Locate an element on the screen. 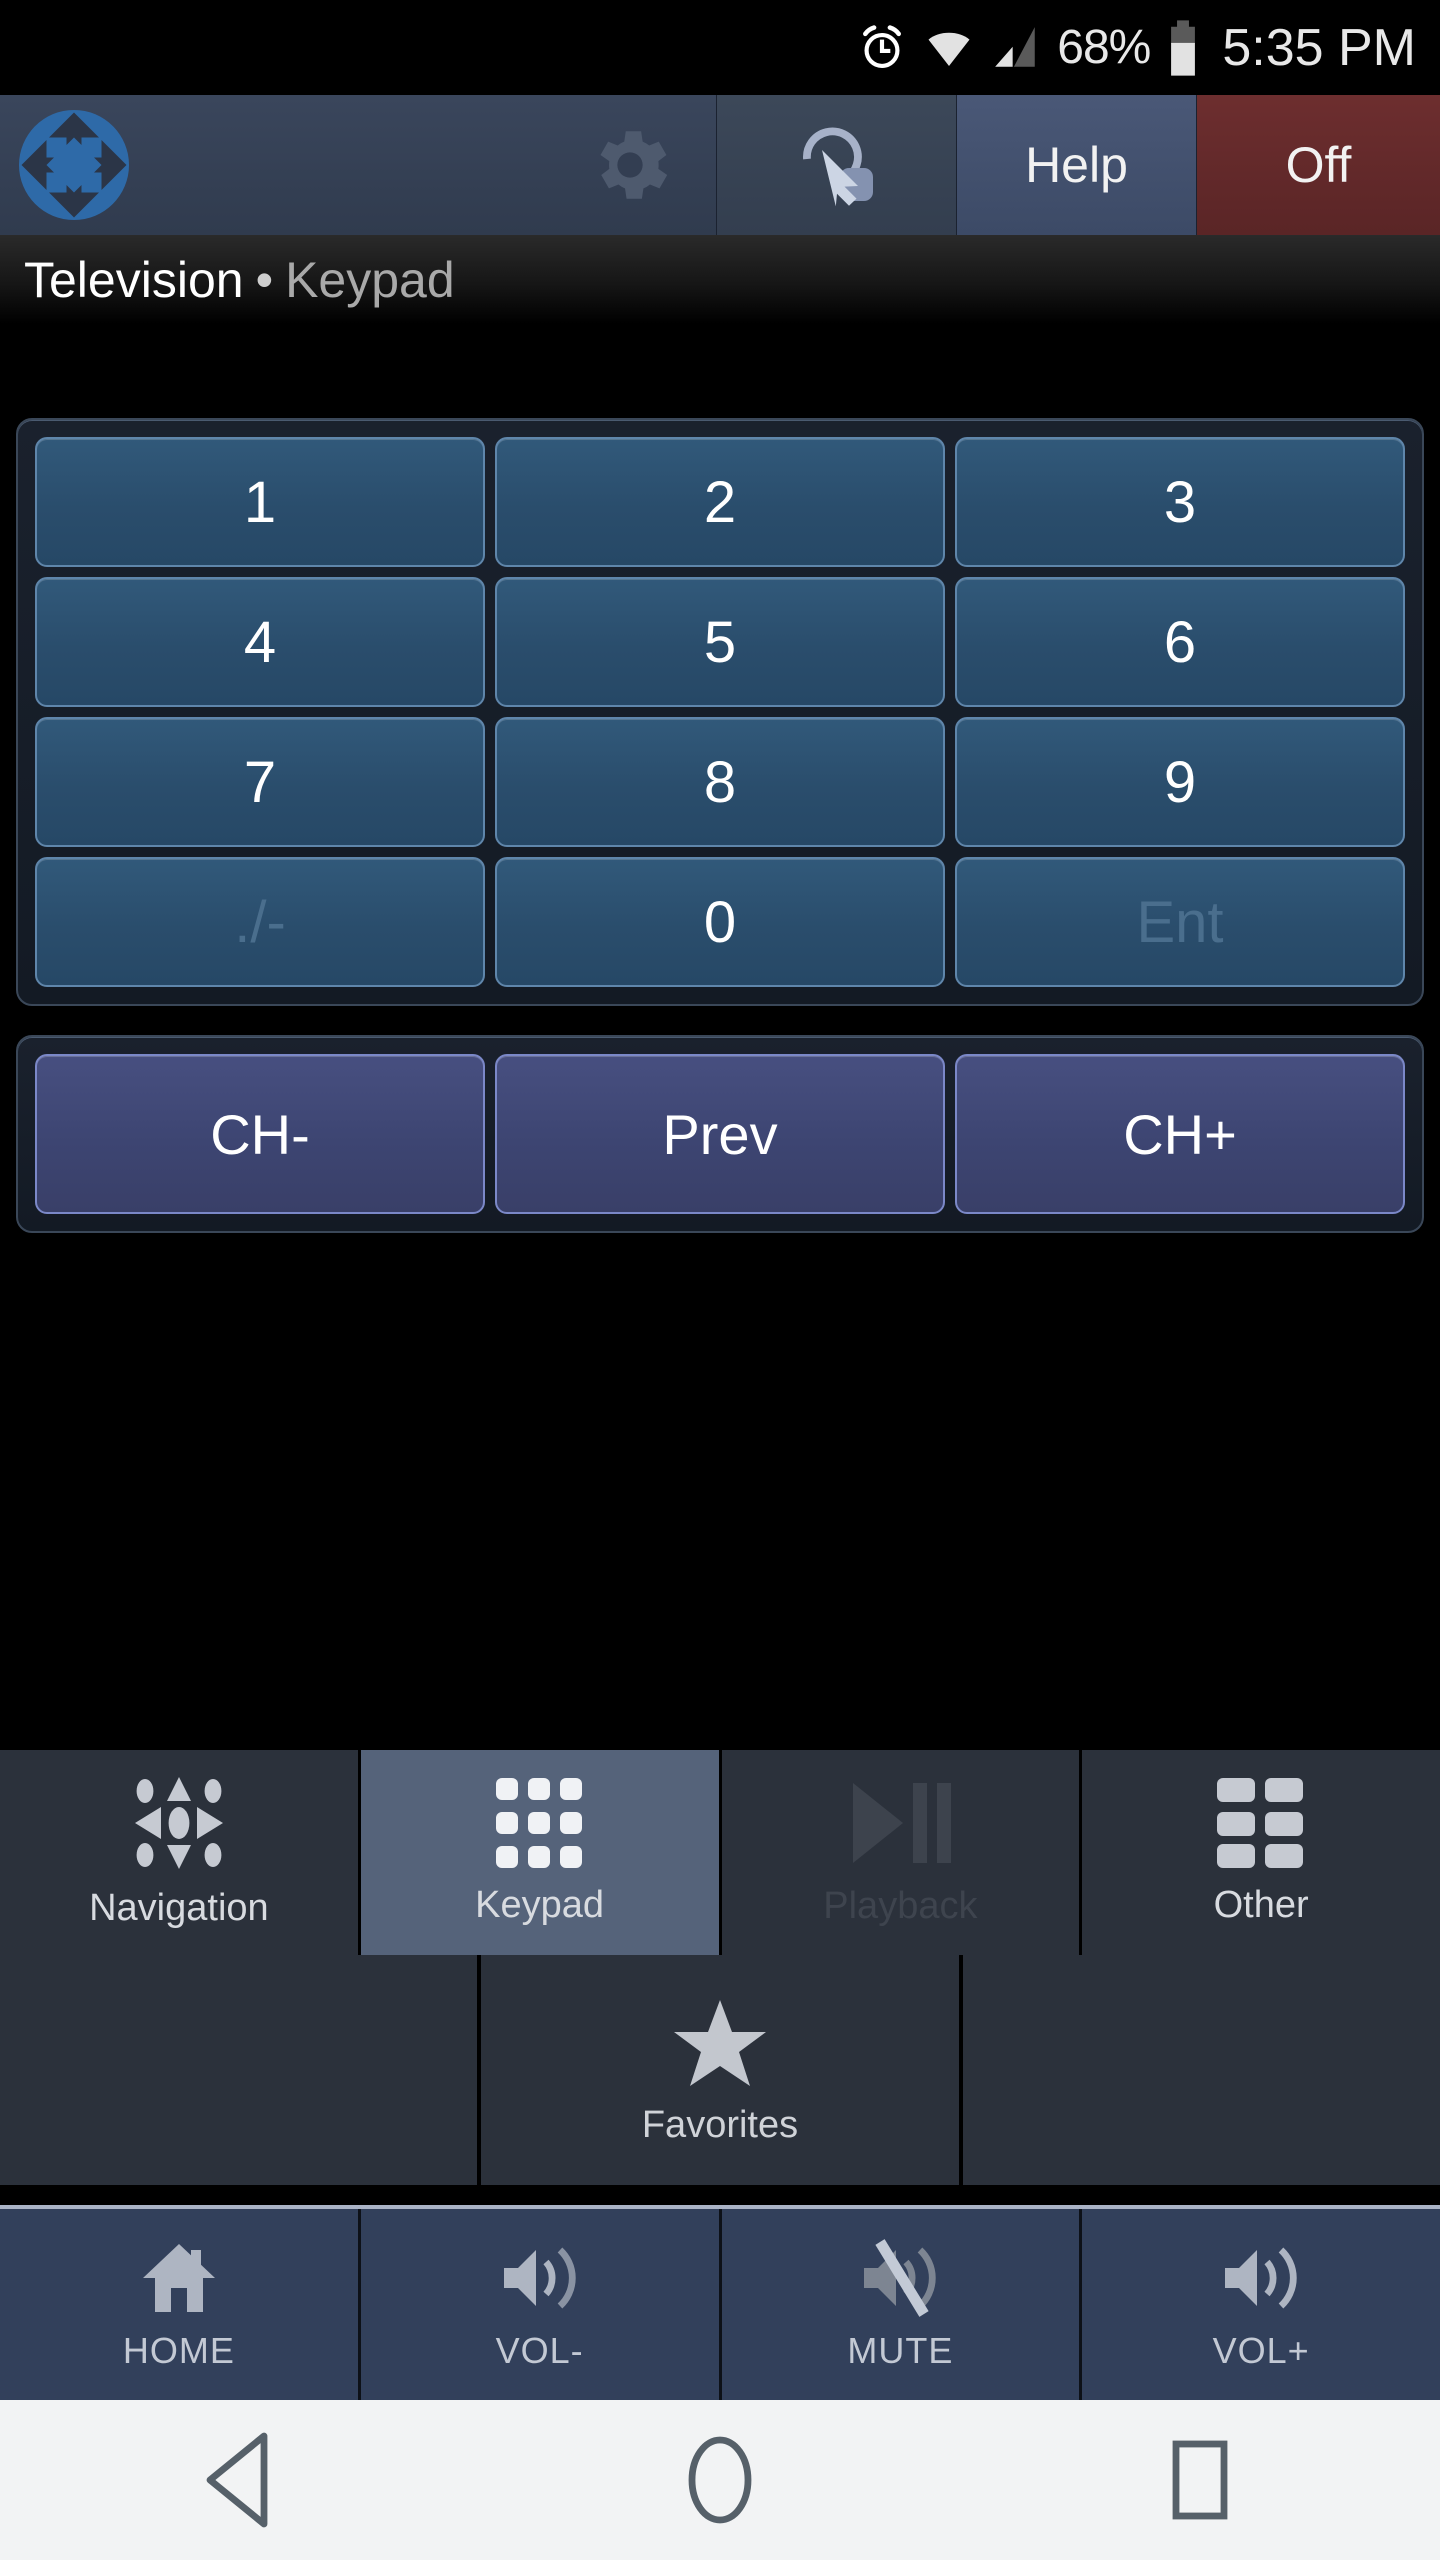  gear-icon is located at coordinates (630, 165).